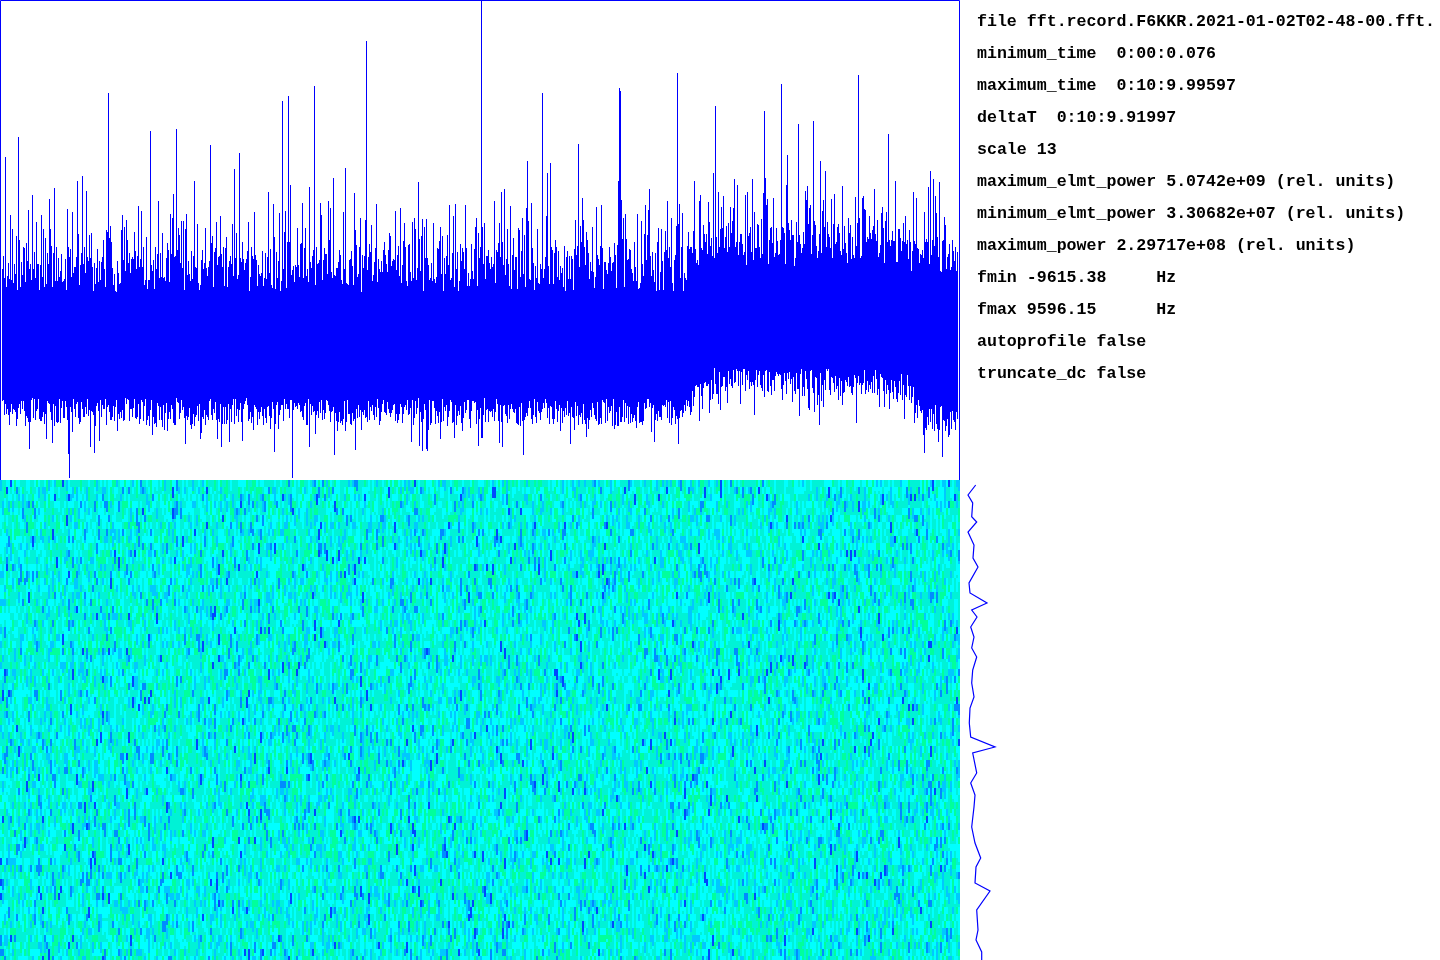 The image size is (1440, 960). Describe the element at coordinates (1037, 310) in the screenshot. I see `parameter-text: fmax 9596.15` at that location.